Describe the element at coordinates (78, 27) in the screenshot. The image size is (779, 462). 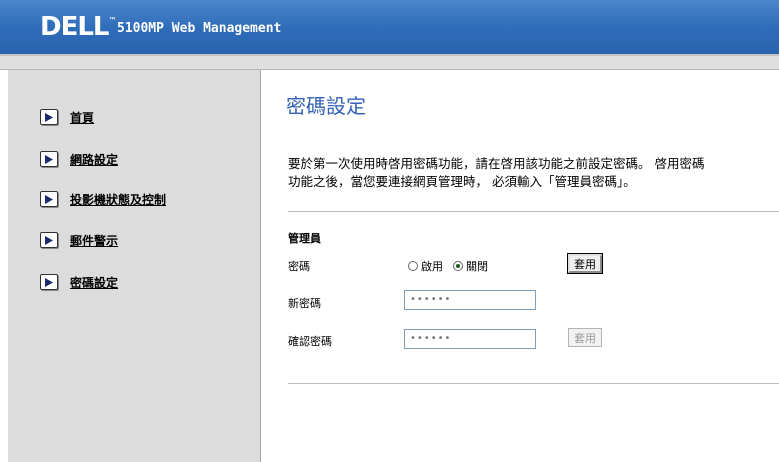
I see `dell-logo: DELL™` at that location.